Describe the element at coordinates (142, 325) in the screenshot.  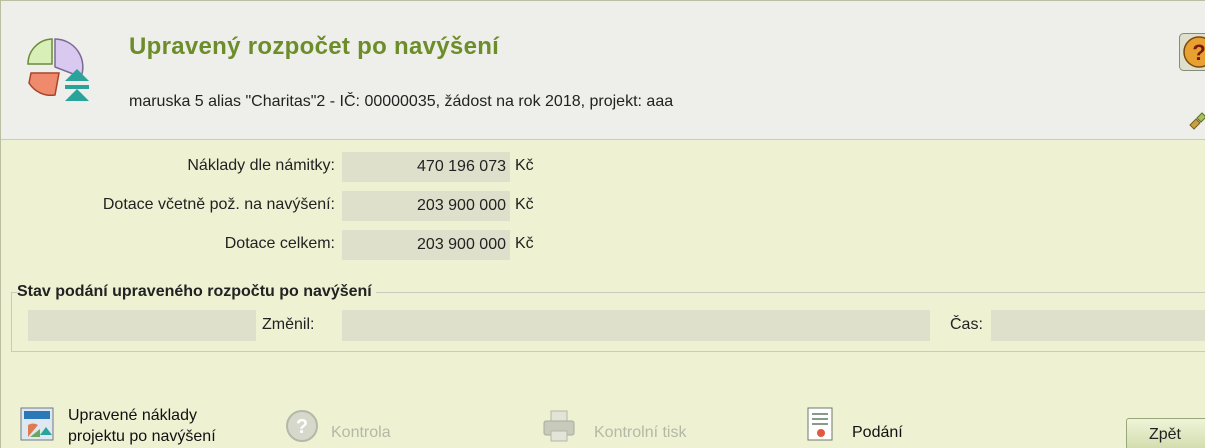
I see `status-spacer-field` at that location.